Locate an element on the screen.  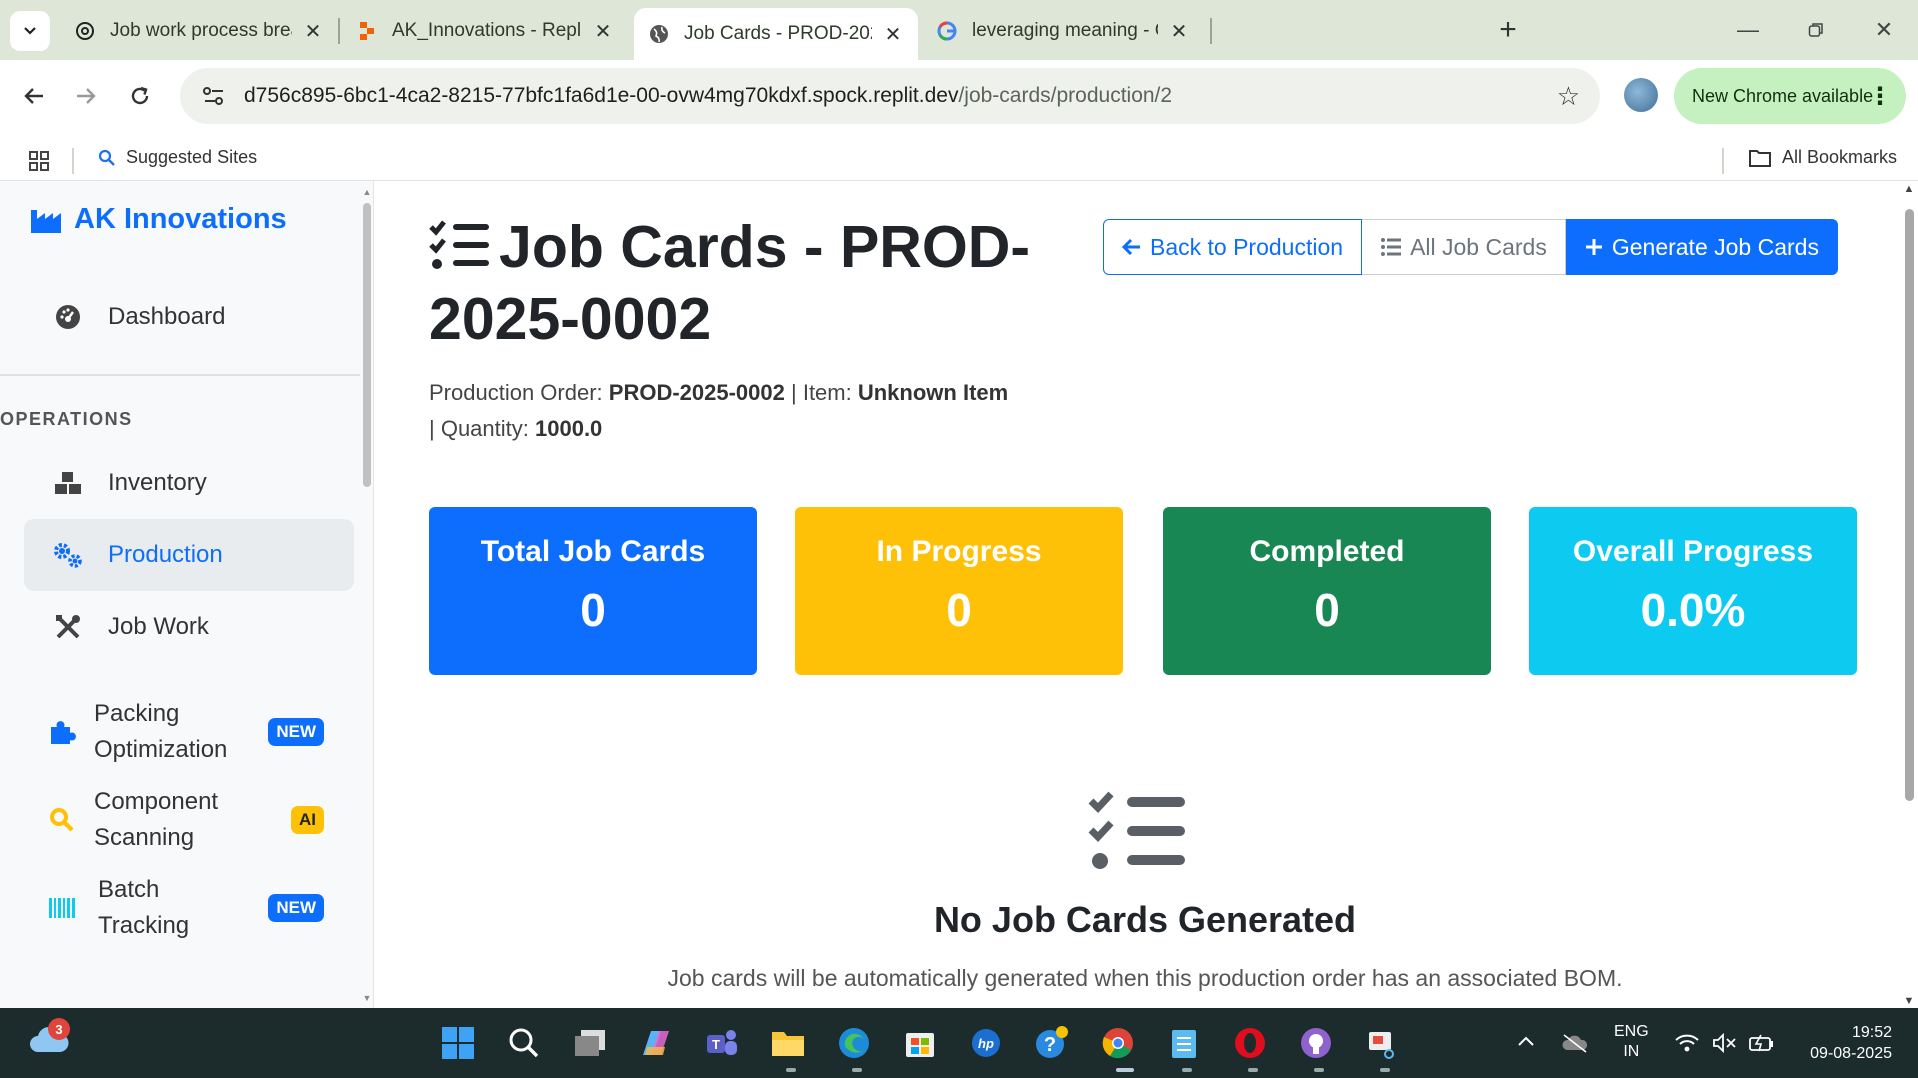
all-job-cards-button: All Job Cards is located at coordinates (1464, 247).